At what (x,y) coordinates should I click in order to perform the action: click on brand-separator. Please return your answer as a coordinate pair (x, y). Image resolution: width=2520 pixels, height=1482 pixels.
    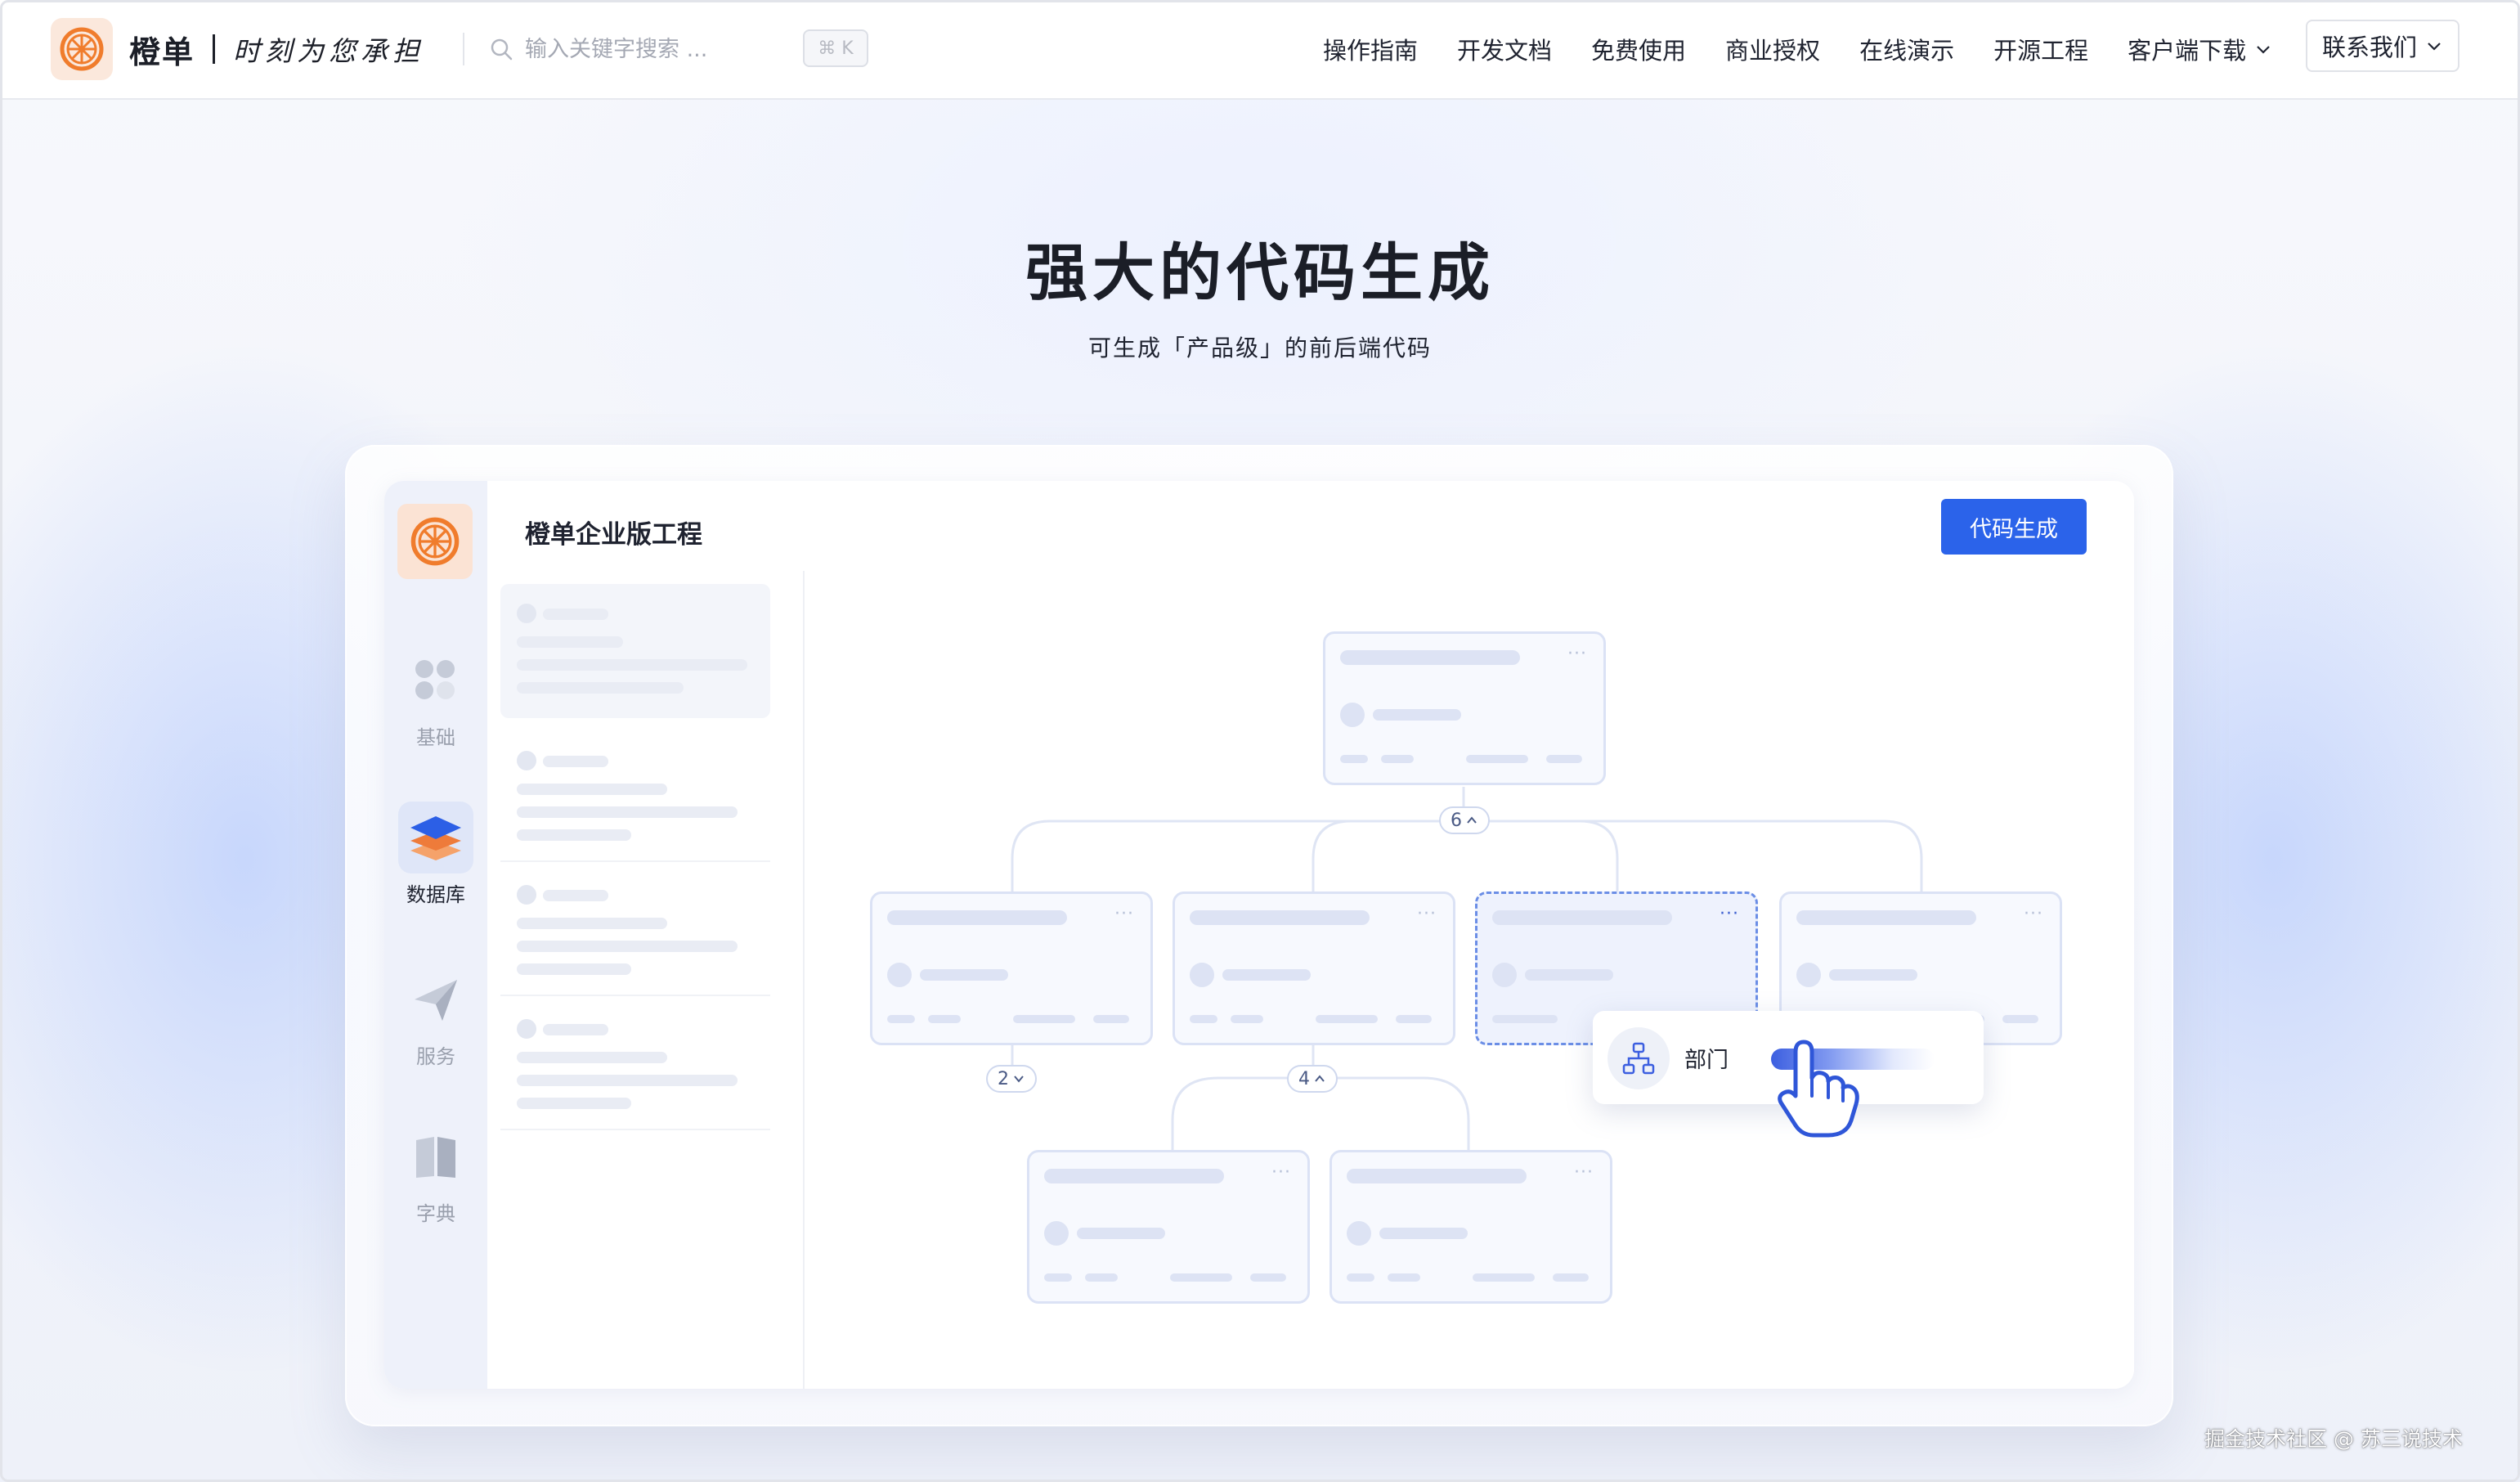
    Looking at the image, I should click on (215, 49).